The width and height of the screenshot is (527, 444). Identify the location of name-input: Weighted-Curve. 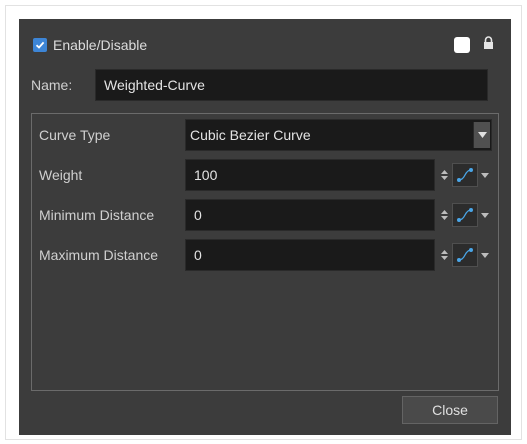
(291, 85).